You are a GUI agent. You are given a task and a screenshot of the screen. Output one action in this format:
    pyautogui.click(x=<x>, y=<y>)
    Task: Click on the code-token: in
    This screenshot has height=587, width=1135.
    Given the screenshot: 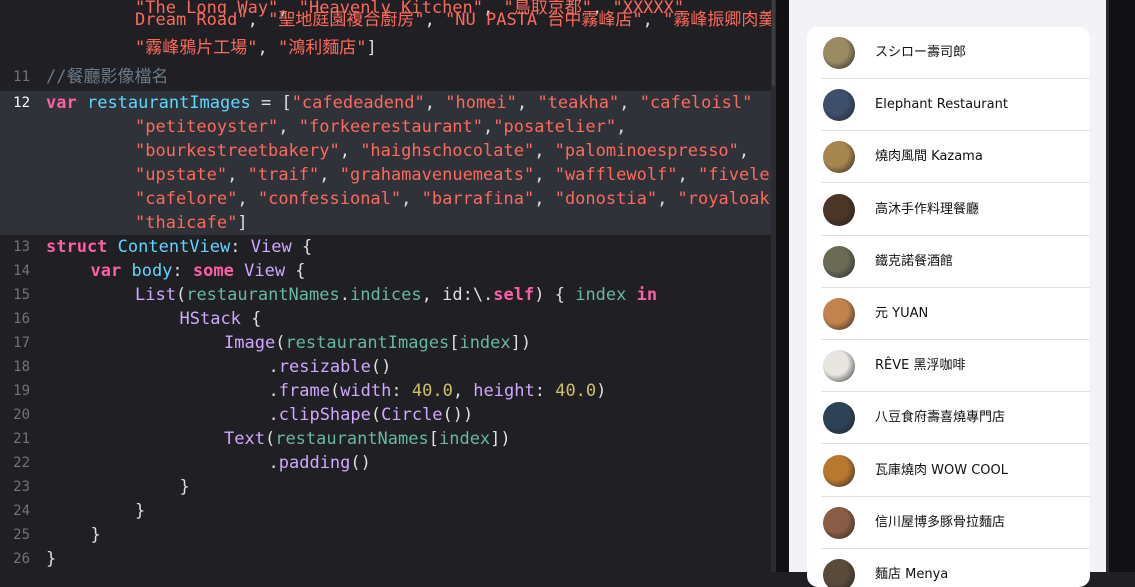 What is the action you would take?
    pyautogui.click(x=647, y=295)
    